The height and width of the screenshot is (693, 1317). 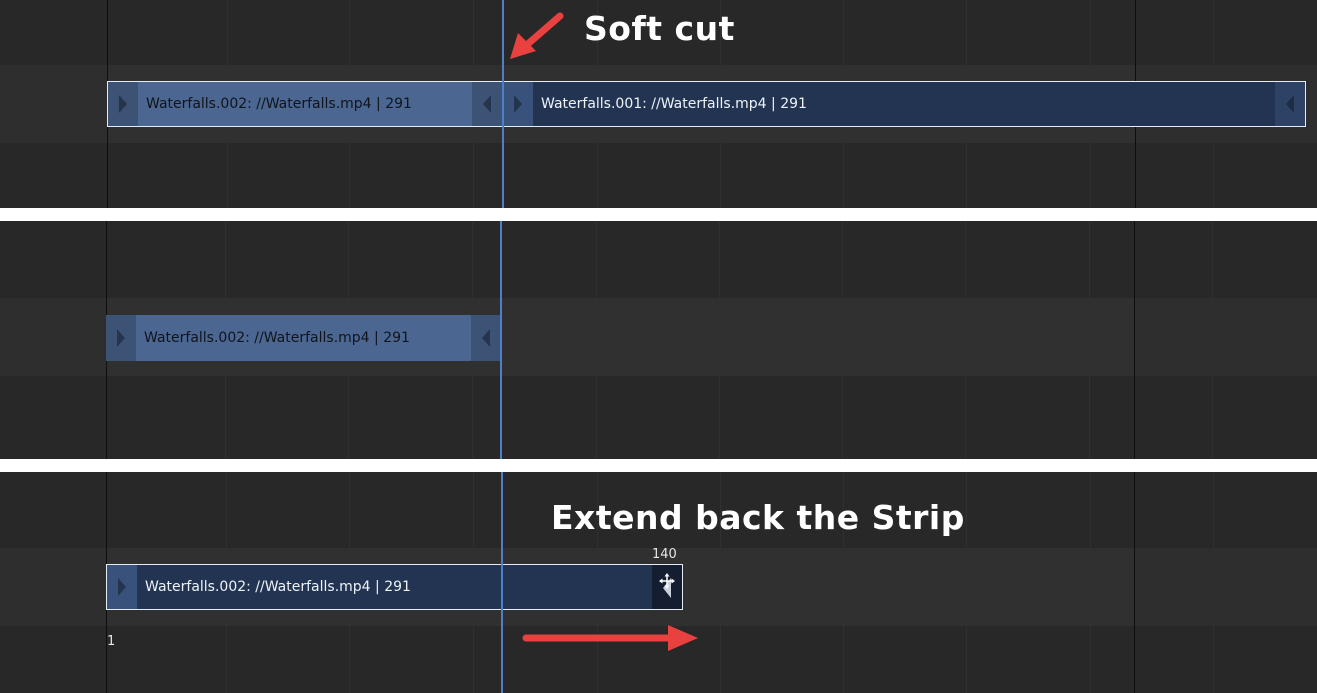 I want to click on strip-right-handle-active, so click(x=667, y=587).